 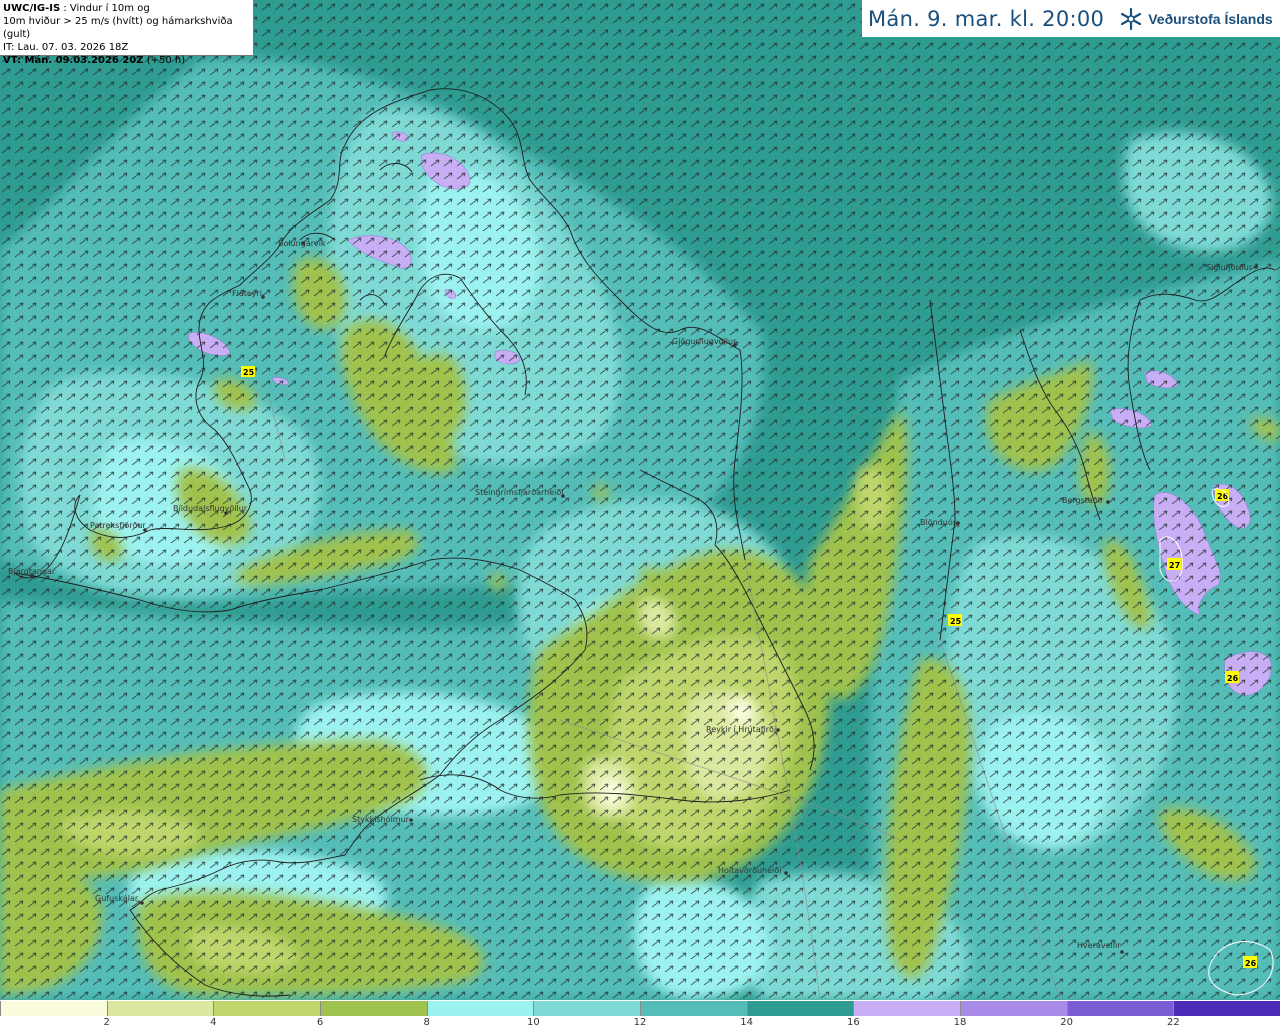 I want to click on station-steingrimsfjardarheidi: Steingrímsfjarðarheiði, so click(x=520, y=493).